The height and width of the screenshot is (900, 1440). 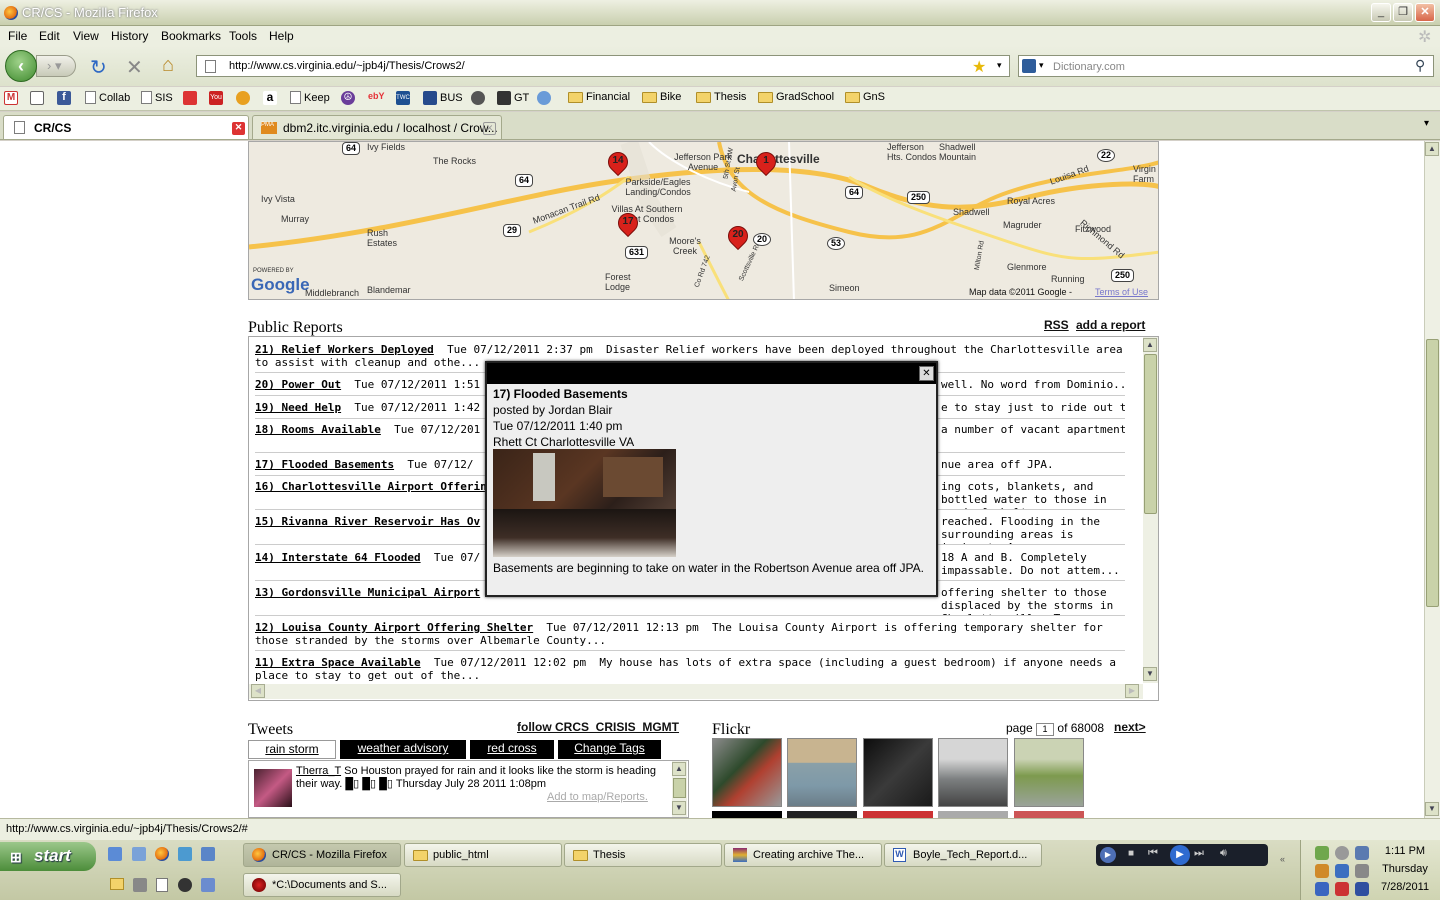 What do you see at coordinates (49, 36) in the screenshot?
I see `menu-edit: Edit` at bounding box center [49, 36].